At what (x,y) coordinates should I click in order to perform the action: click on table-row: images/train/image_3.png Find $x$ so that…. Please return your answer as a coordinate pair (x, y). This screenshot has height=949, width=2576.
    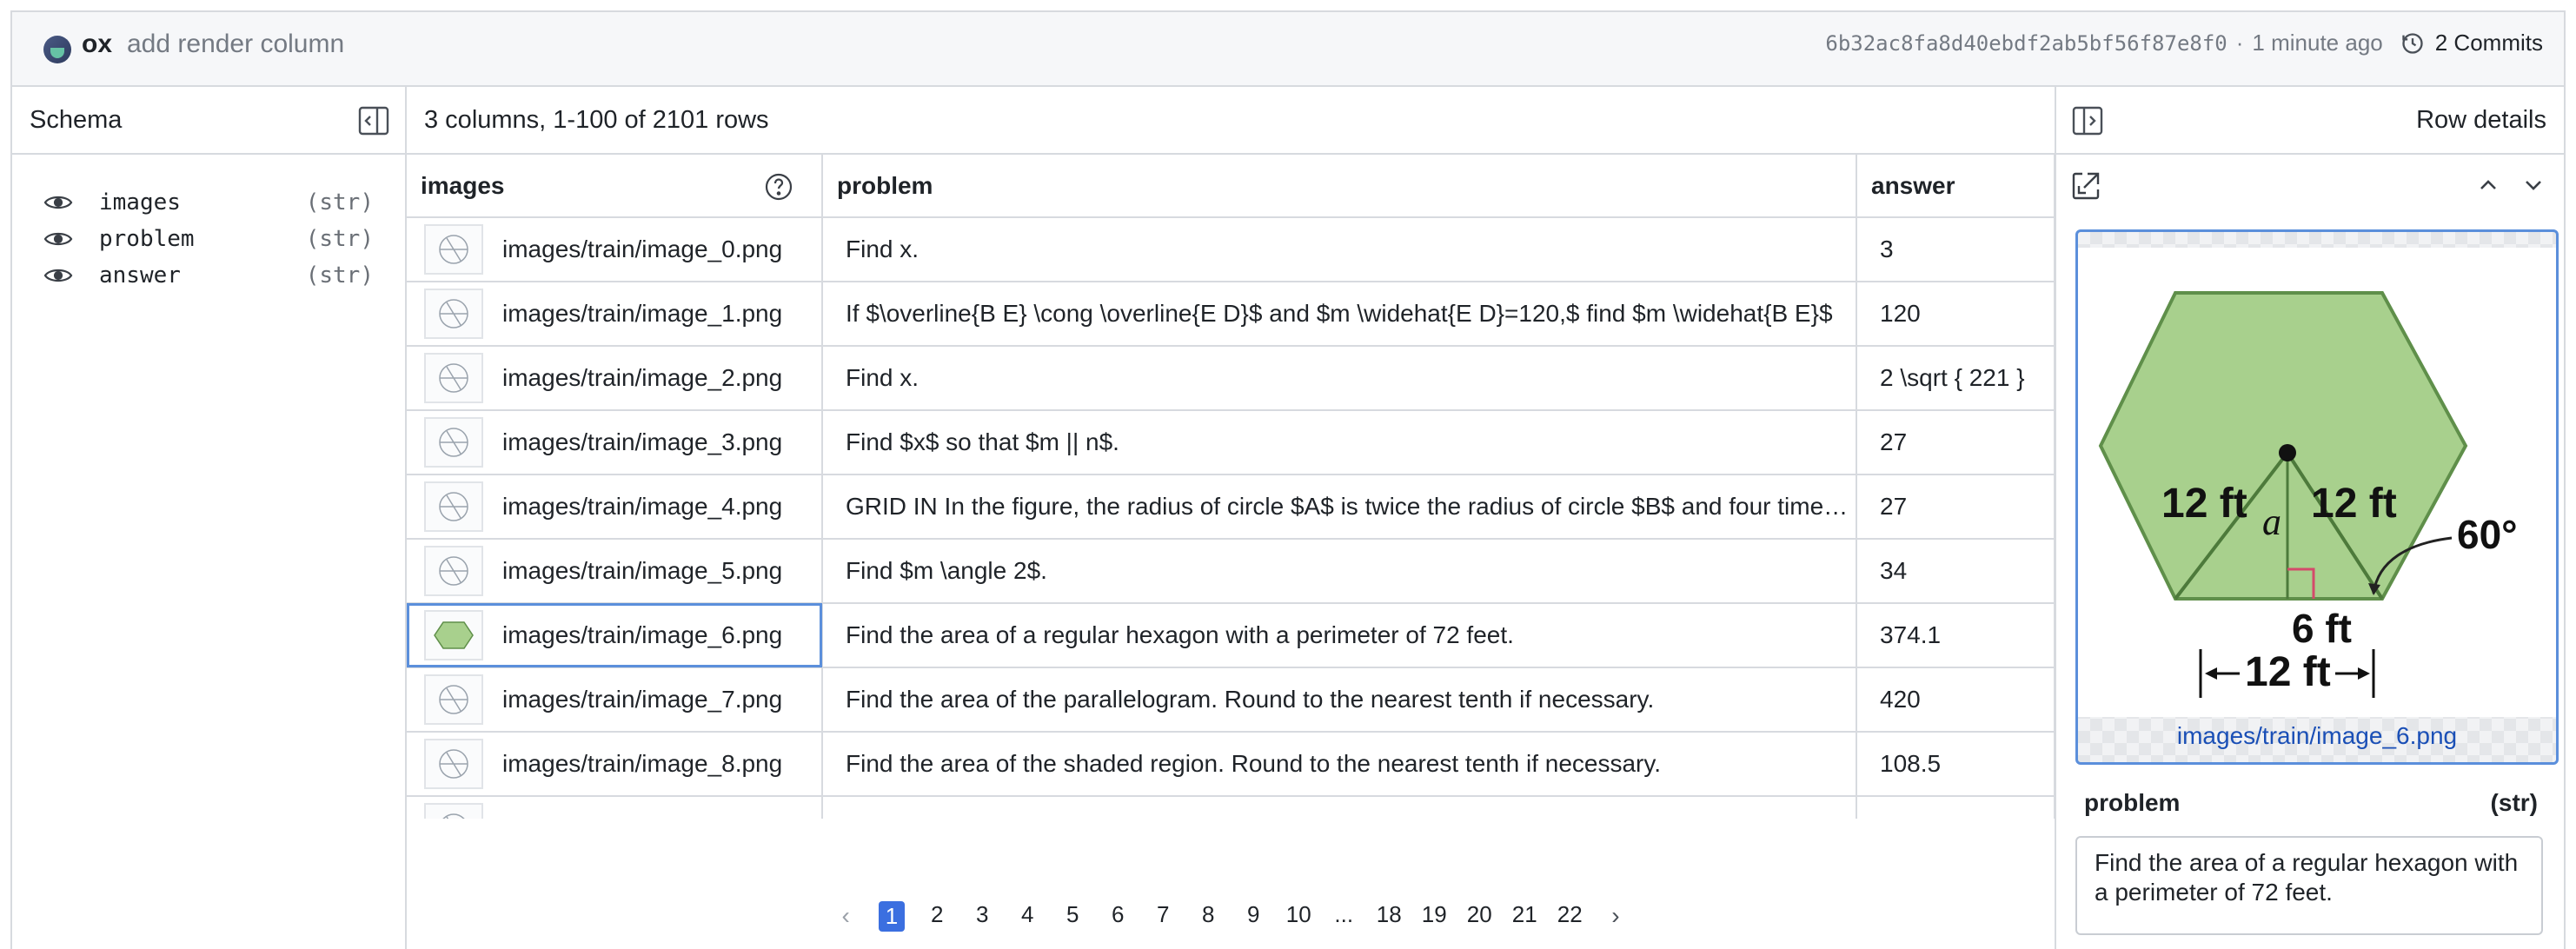
    Looking at the image, I should click on (1231, 442).